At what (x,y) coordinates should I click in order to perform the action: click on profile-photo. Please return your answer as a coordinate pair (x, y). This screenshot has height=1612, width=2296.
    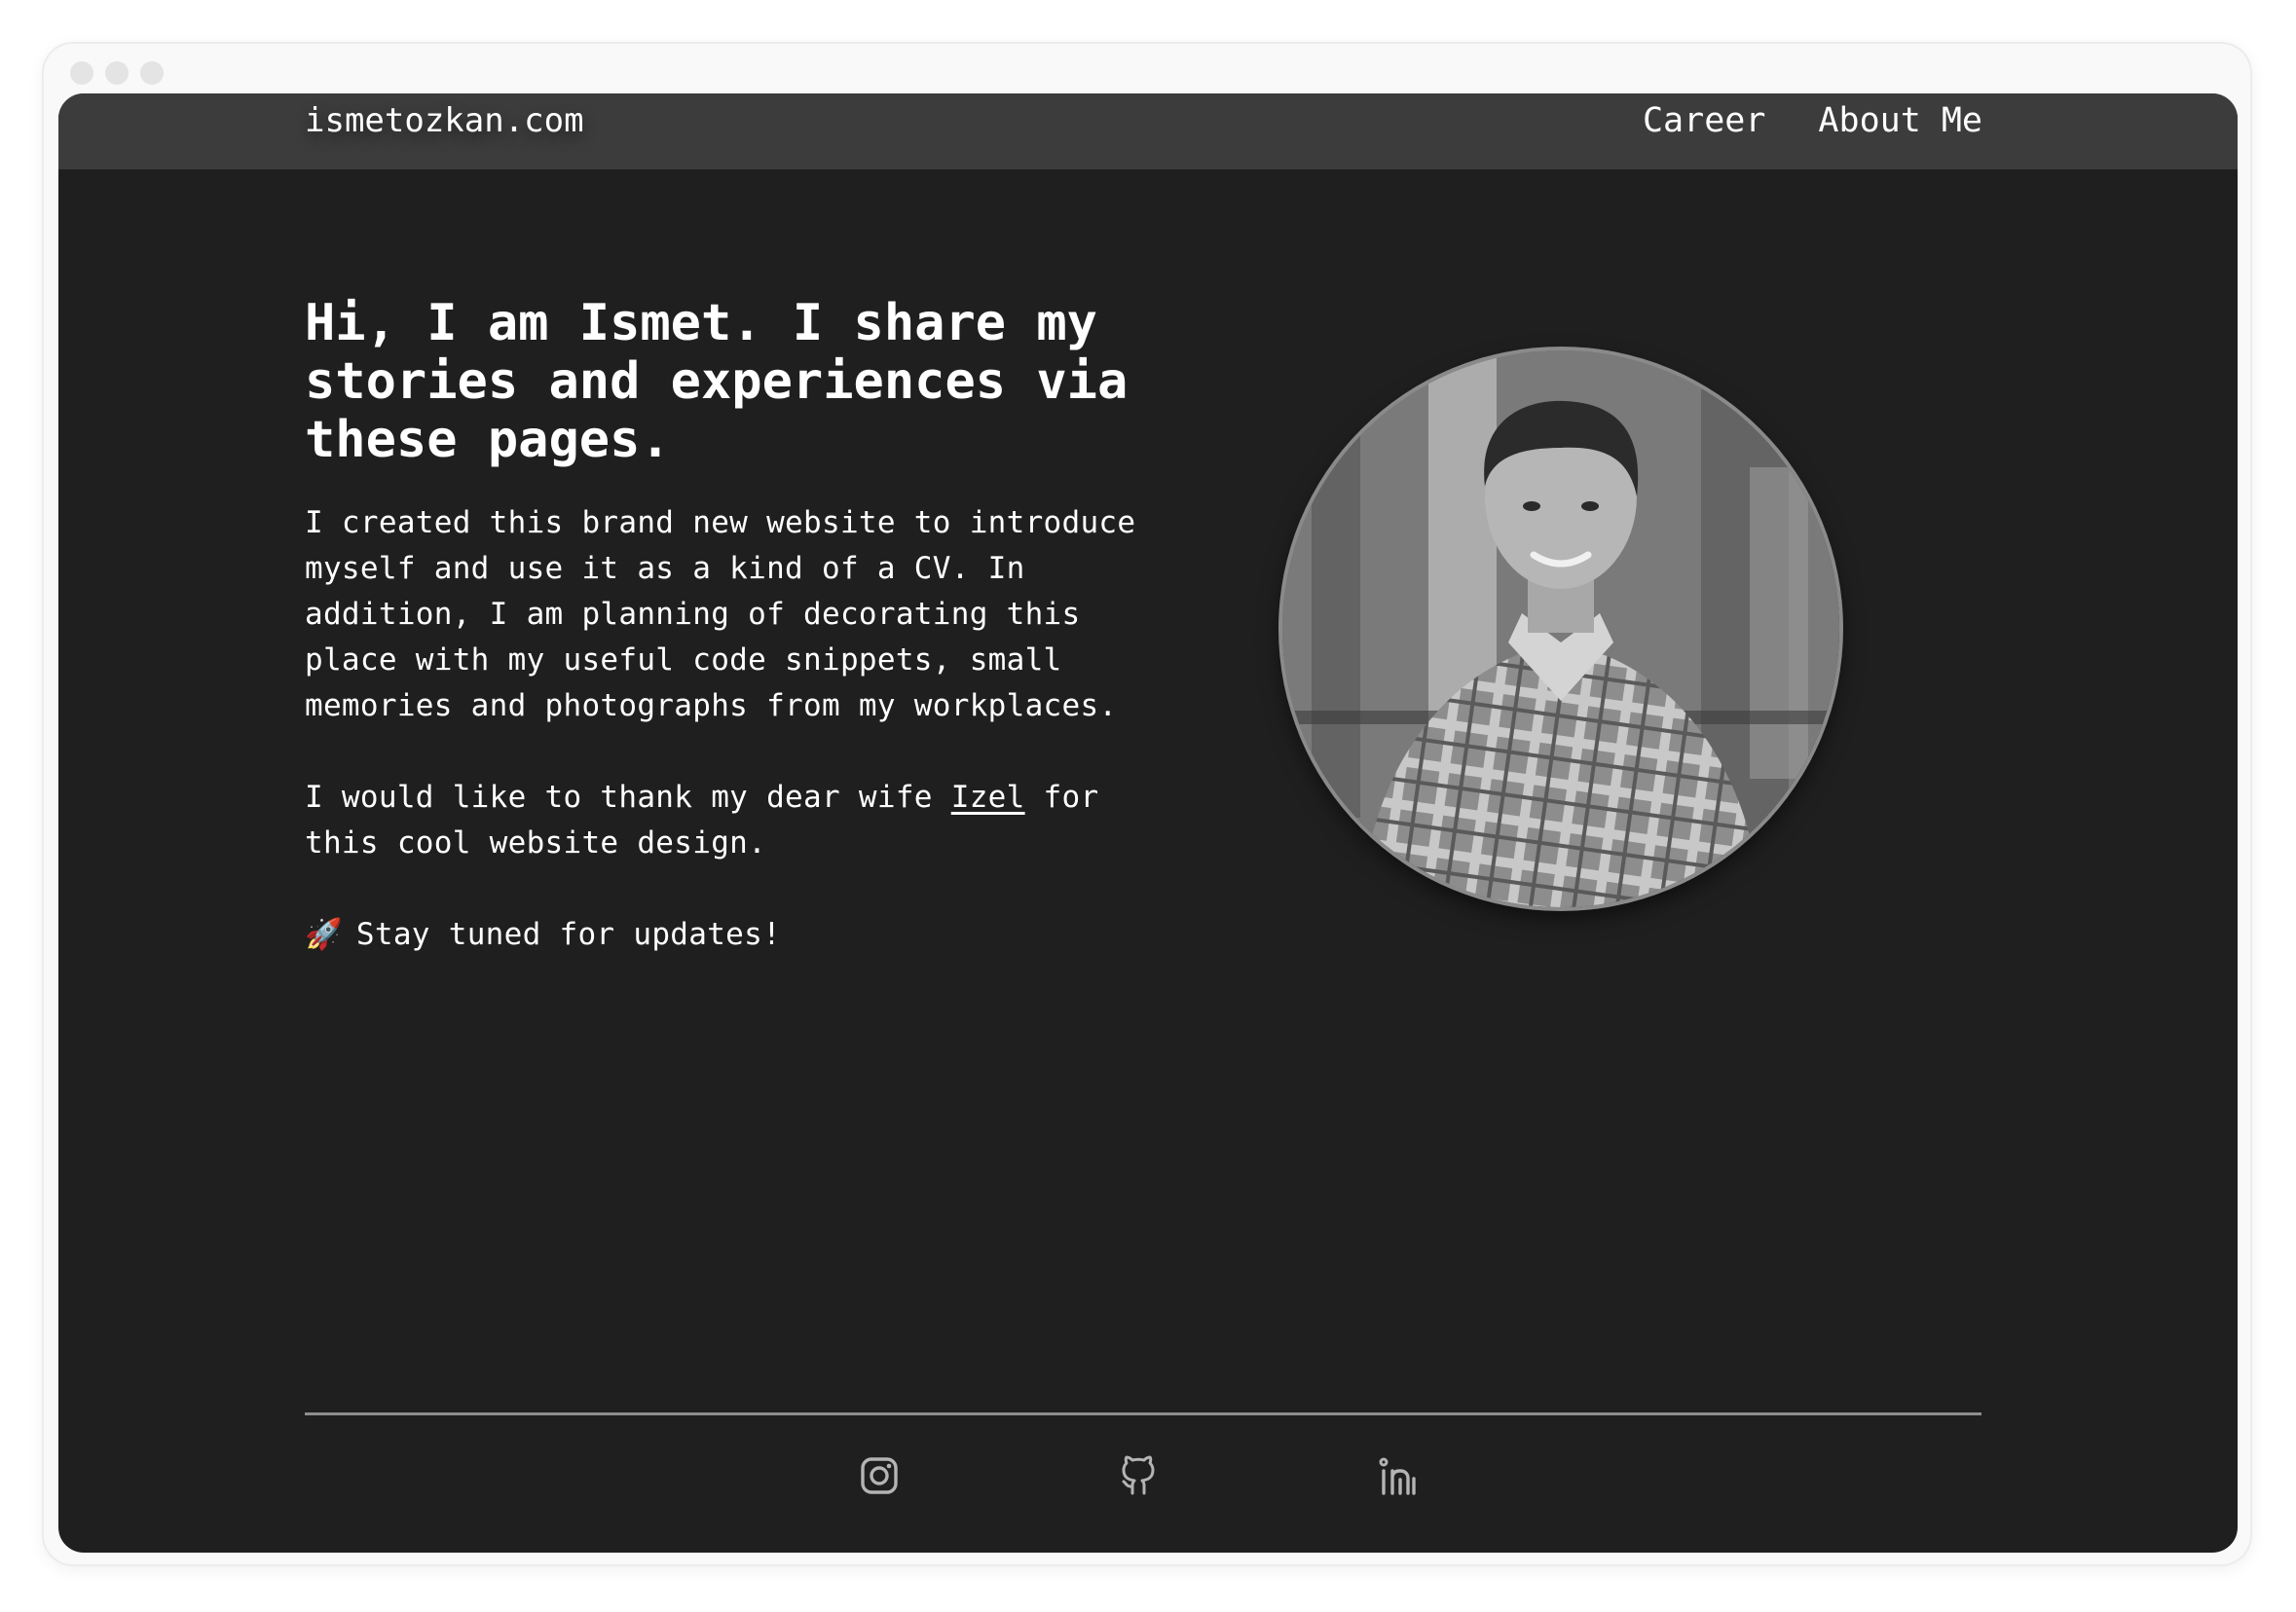
    Looking at the image, I should click on (1561, 628).